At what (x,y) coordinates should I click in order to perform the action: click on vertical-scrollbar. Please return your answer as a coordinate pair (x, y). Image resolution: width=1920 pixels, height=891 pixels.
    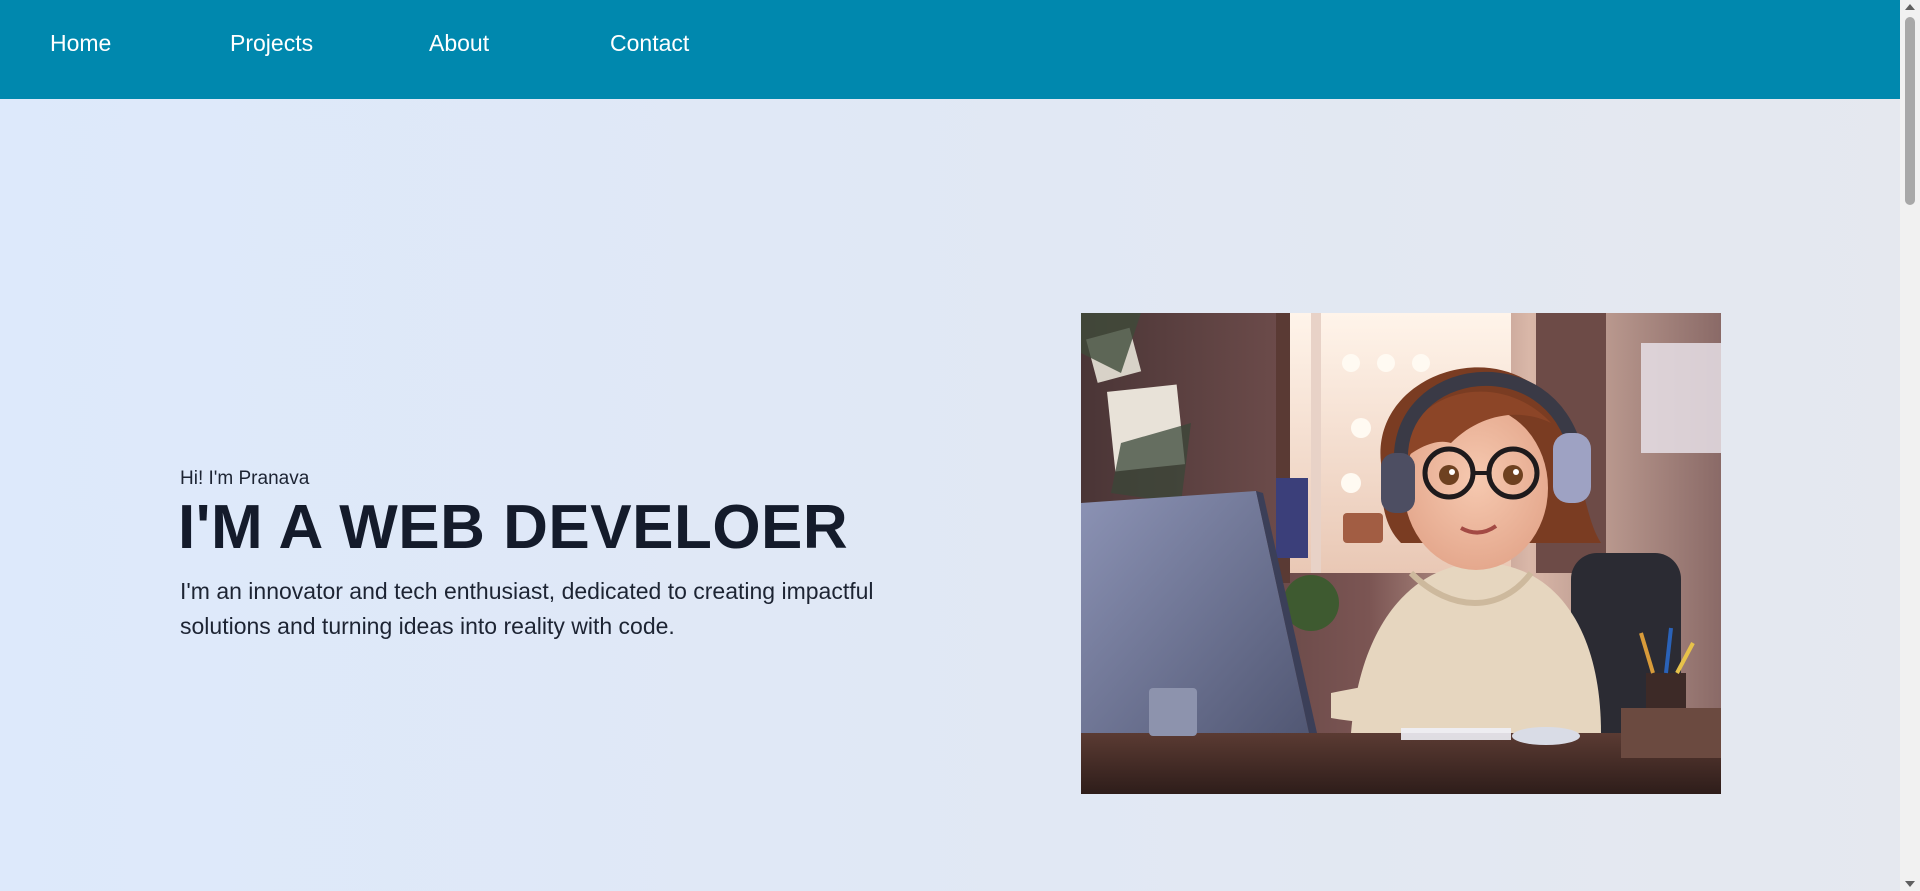
    Looking at the image, I should click on (1910, 445).